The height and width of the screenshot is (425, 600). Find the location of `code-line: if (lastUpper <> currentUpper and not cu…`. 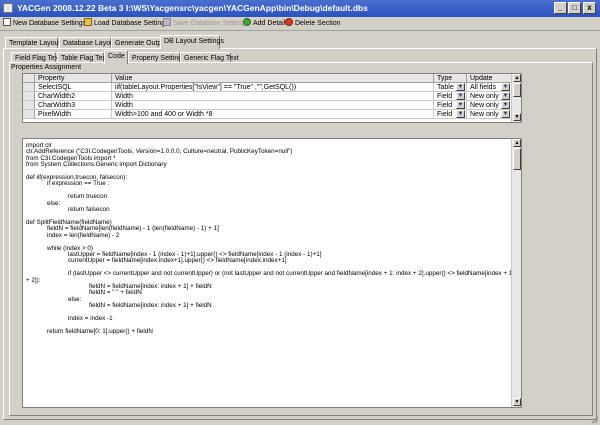

code-line: if (lastUpper <> currentUpper and not cu… is located at coordinates (273, 273).